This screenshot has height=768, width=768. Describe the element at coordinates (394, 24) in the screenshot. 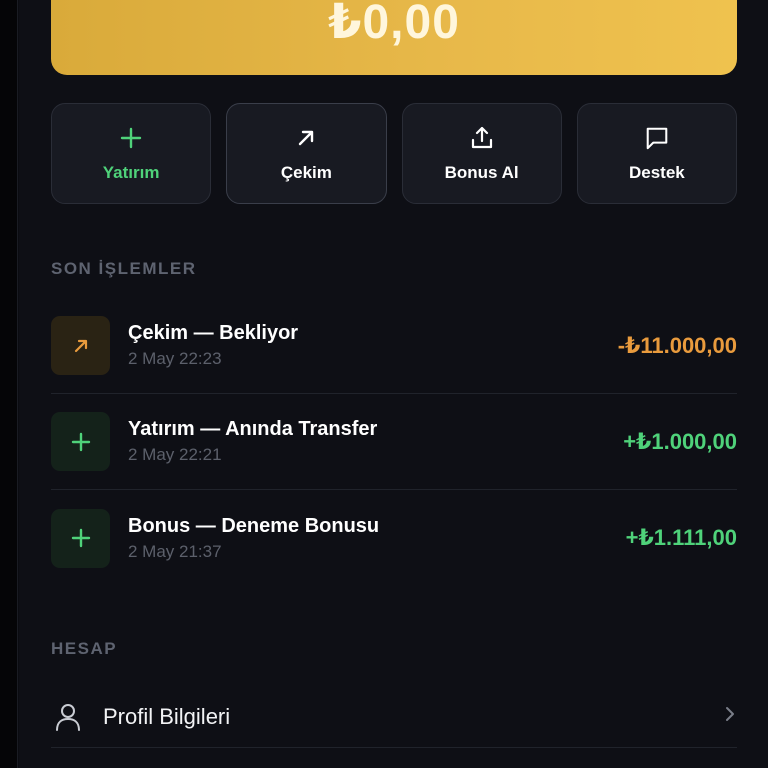

I see `balance-amount: ₺0,00` at that location.